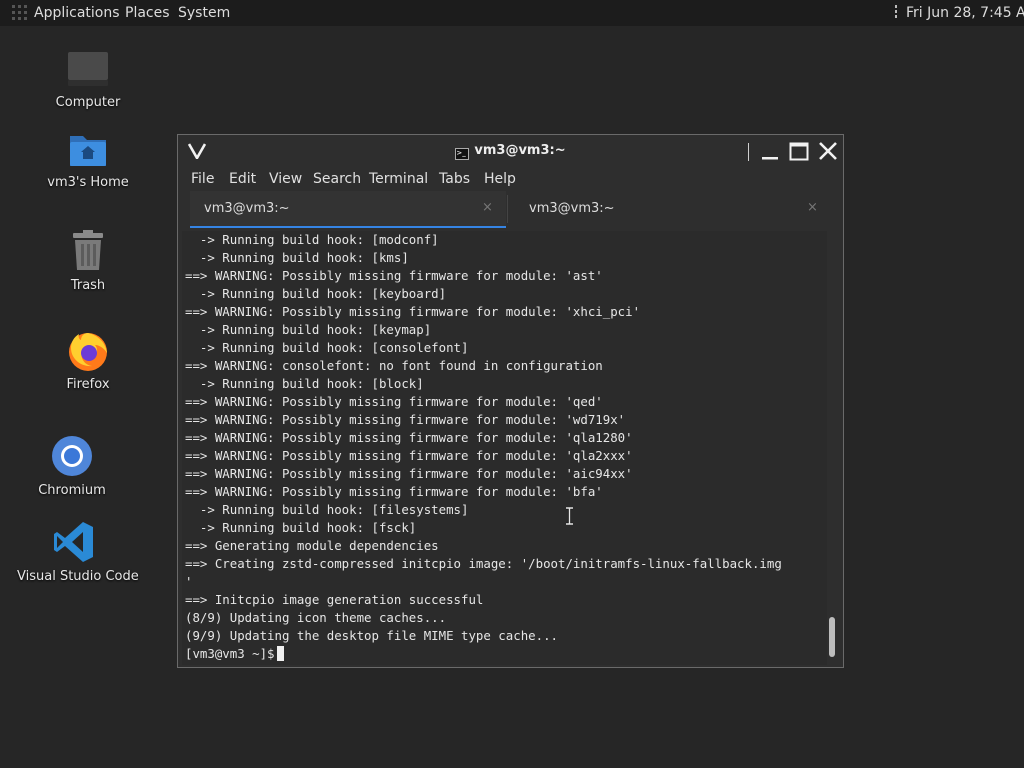 This screenshot has height=768, width=1024. Describe the element at coordinates (72, 456) in the screenshot. I see `chromium-icon` at that location.